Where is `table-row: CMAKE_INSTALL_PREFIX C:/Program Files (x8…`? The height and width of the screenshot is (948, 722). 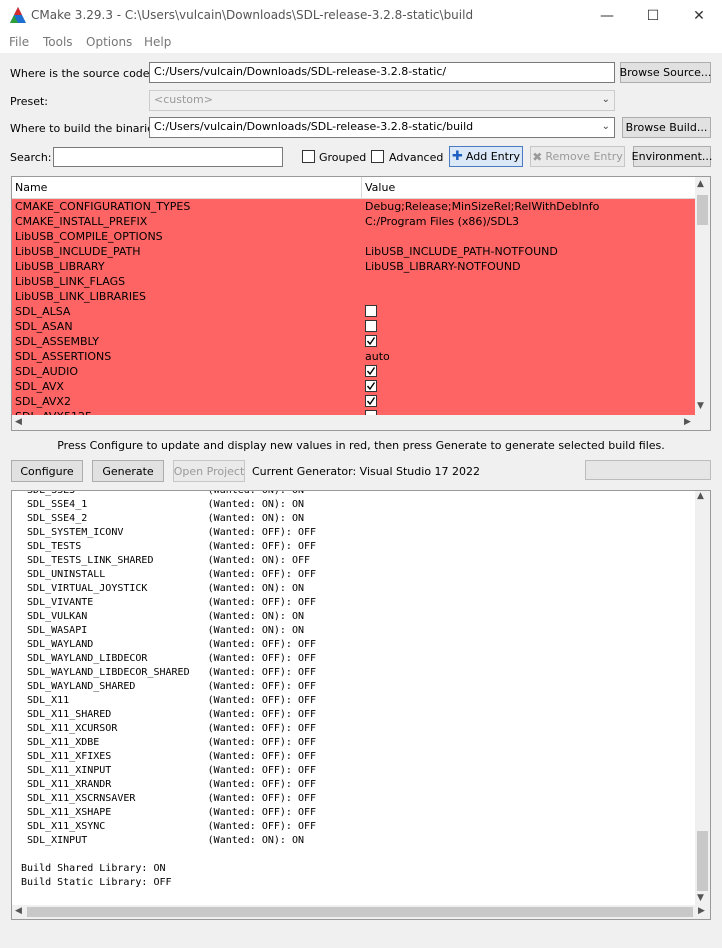
table-row: CMAKE_INSTALL_PREFIX C:/Program Files (x8… is located at coordinates (353, 221).